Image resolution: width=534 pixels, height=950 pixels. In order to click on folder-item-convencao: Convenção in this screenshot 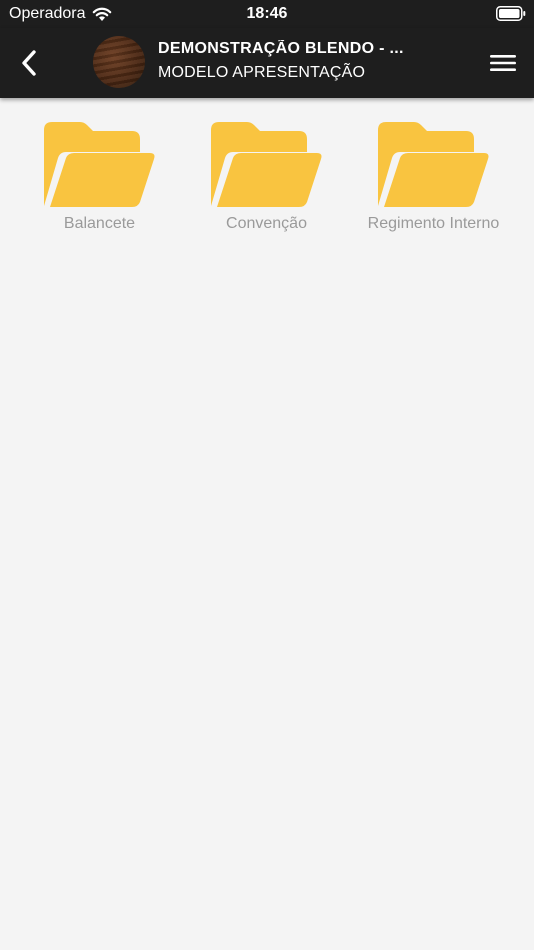, I will do `click(266, 175)`.